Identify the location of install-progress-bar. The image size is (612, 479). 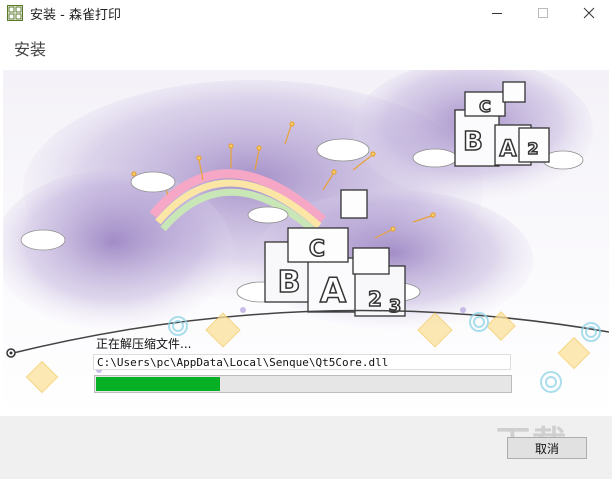
(303, 384).